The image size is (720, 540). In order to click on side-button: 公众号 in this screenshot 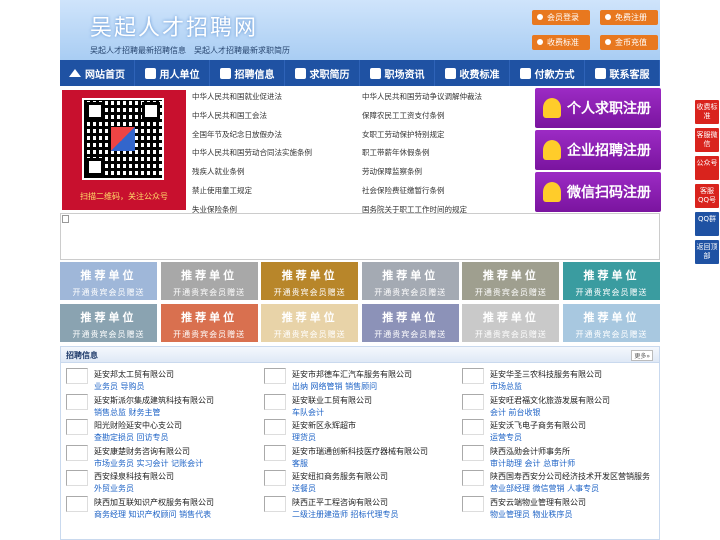, I will do `click(707, 168)`.